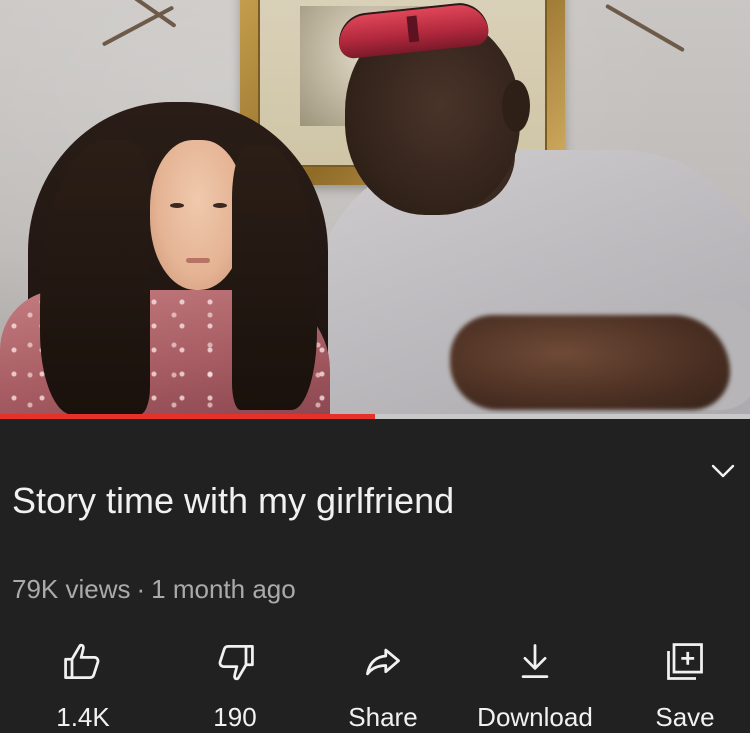 This screenshot has height=733, width=750. What do you see at coordinates (82, 661) in the screenshot?
I see `thumbs-up-icon` at bounding box center [82, 661].